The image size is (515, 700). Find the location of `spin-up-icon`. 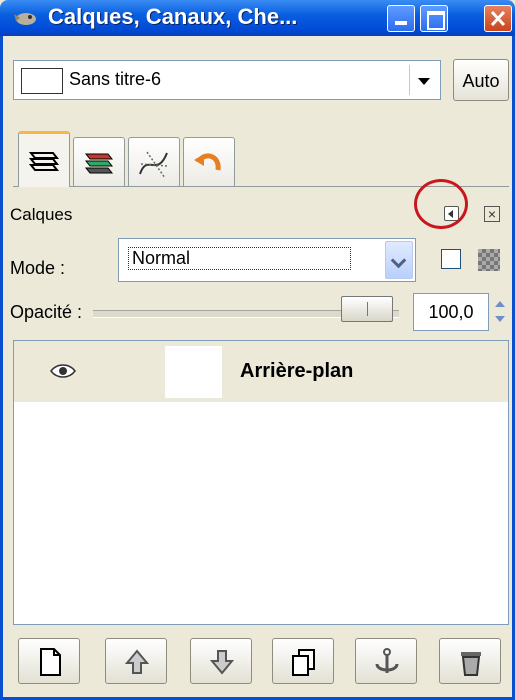

spin-up-icon is located at coordinates (500, 304).